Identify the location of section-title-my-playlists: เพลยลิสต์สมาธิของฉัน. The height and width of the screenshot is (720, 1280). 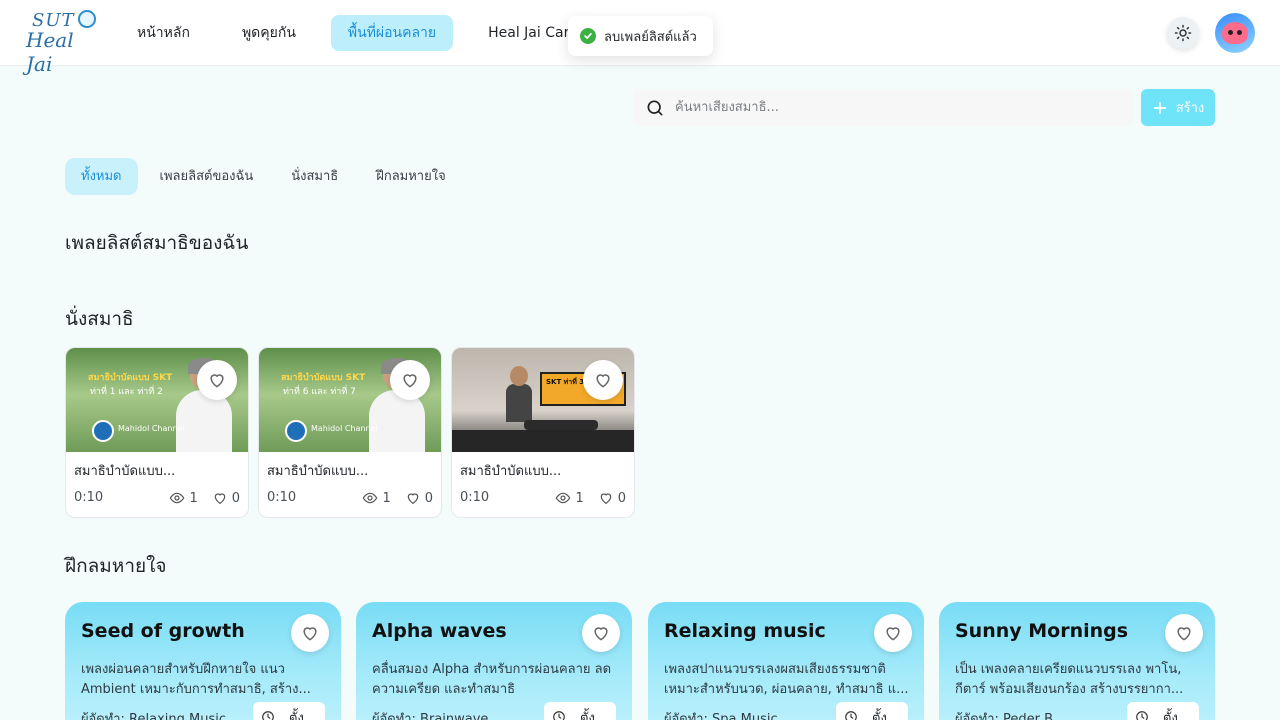
(157, 243).